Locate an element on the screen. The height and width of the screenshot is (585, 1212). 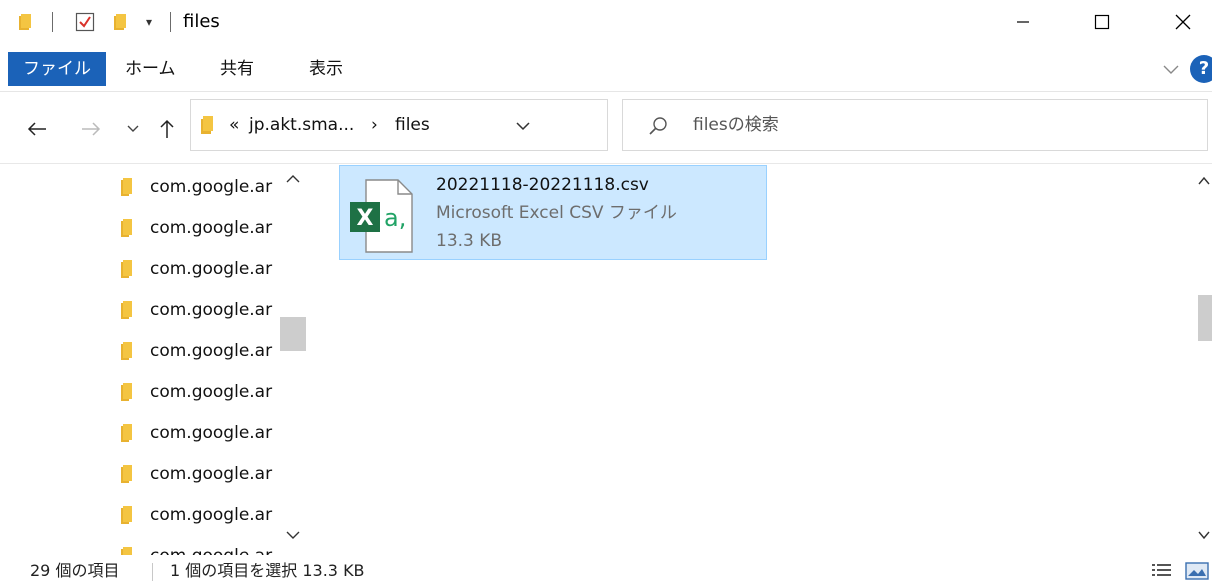
back-button is located at coordinates (37, 129).